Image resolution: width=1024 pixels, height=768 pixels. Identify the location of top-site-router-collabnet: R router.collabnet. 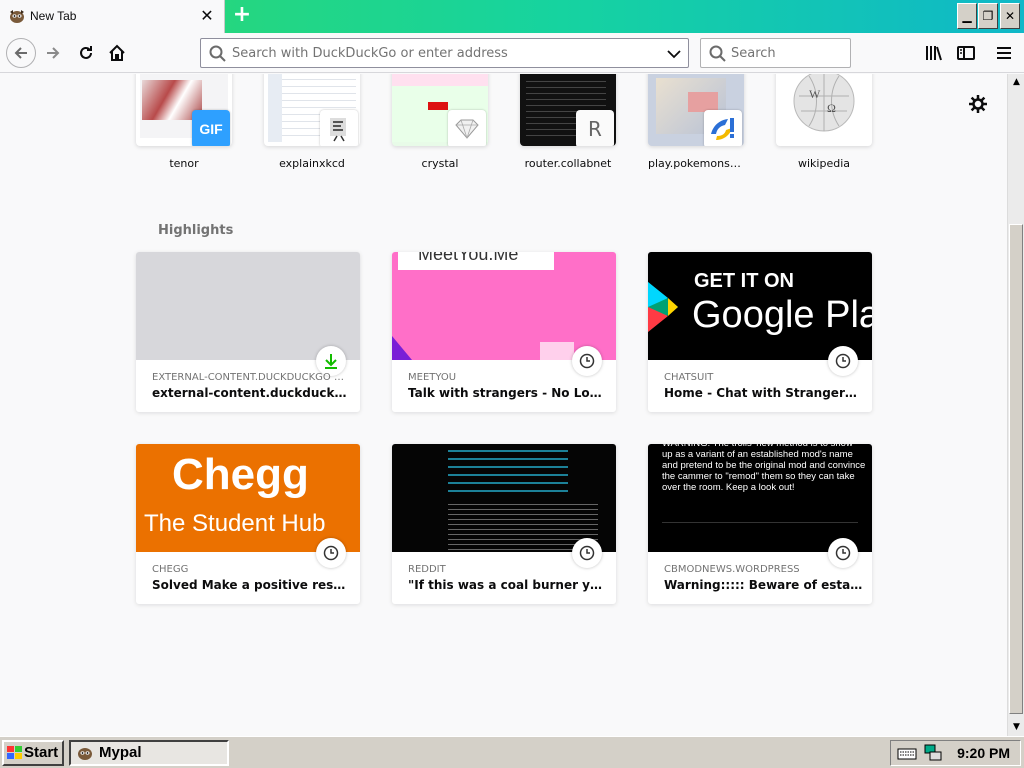
(568, 122).